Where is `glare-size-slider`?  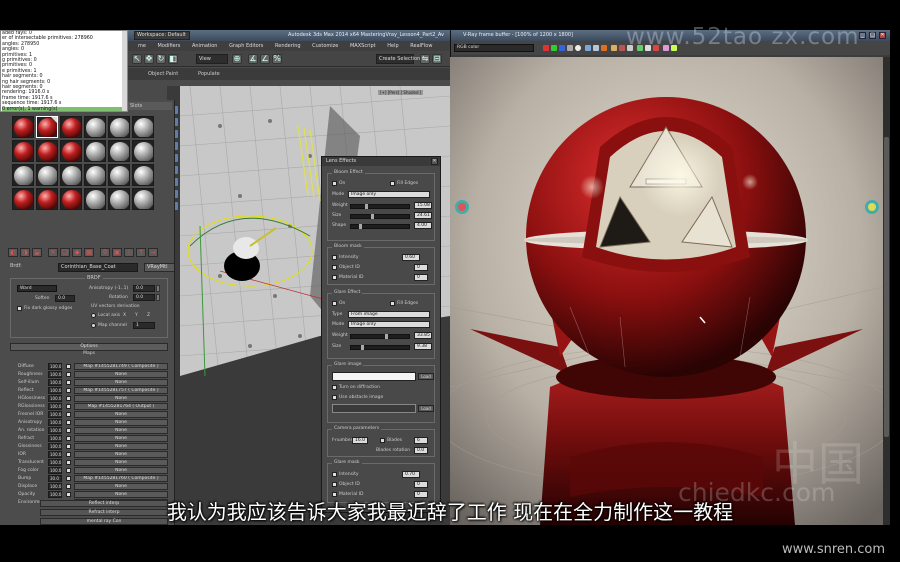
glare-size-slider is located at coordinates (380, 347).